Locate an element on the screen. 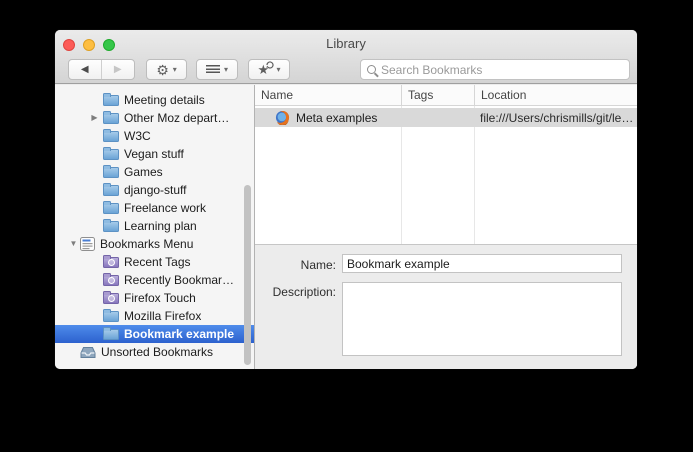 This screenshot has width=693, height=452. sidebar-item-label: Games is located at coordinates (143, 172).